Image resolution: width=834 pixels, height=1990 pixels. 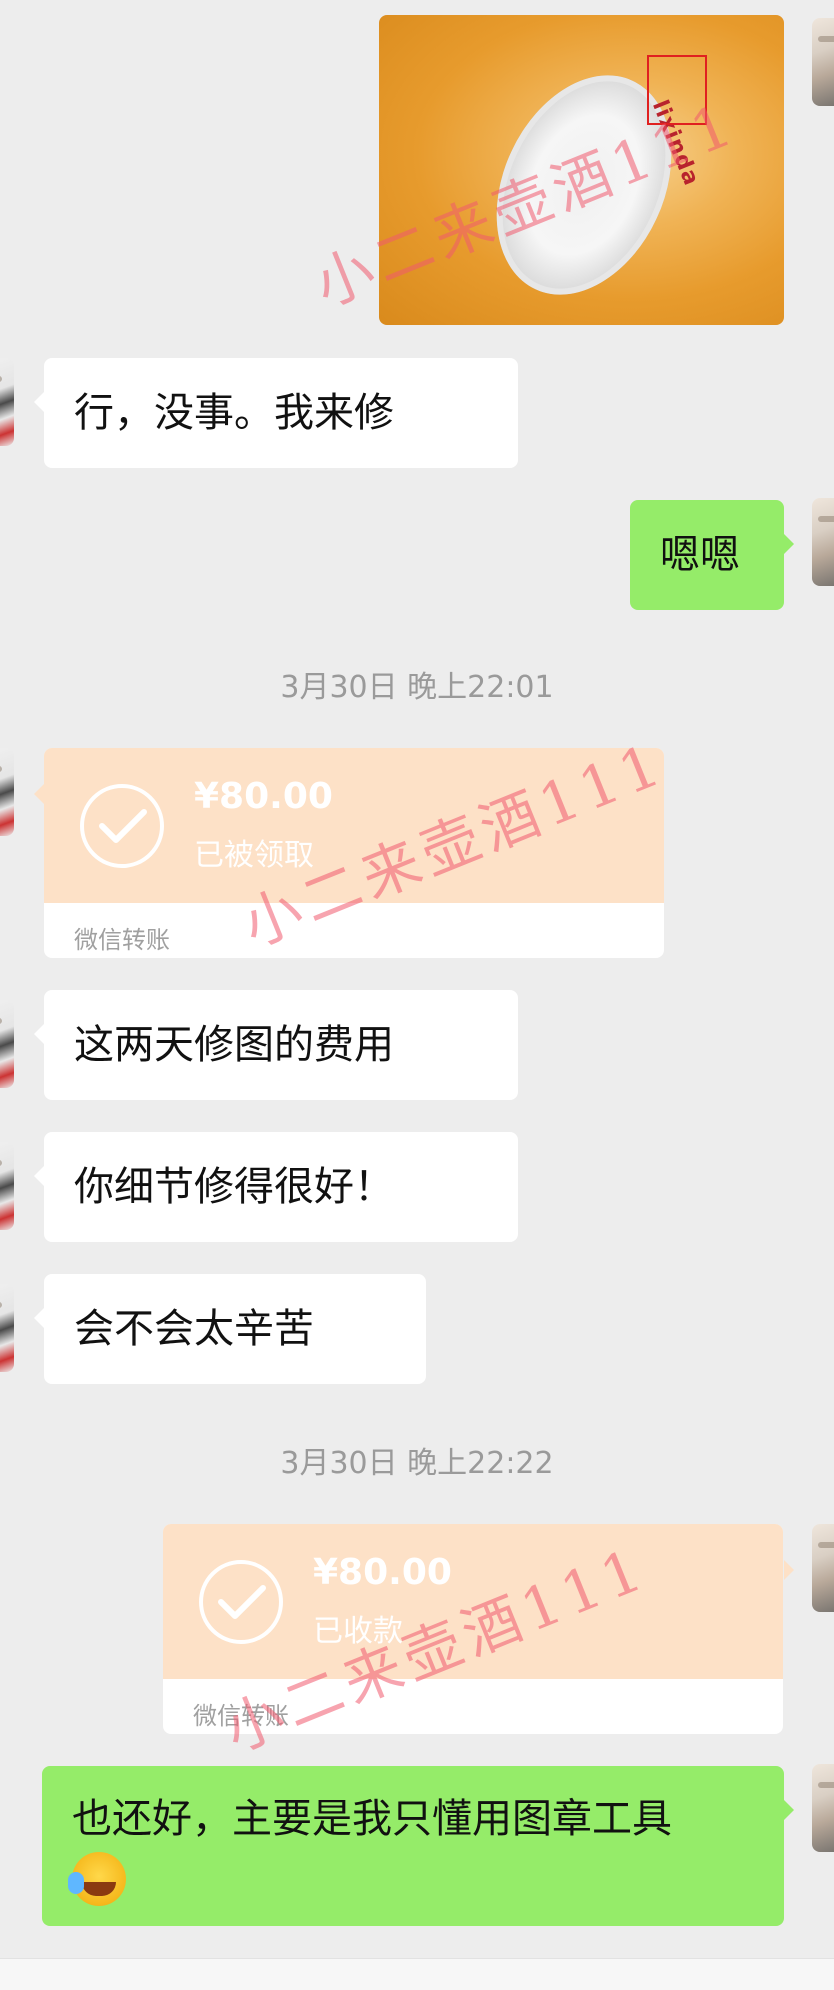 I want to click on message-bubble-received: 行，没事。我来修, so click(x=276, y=413).